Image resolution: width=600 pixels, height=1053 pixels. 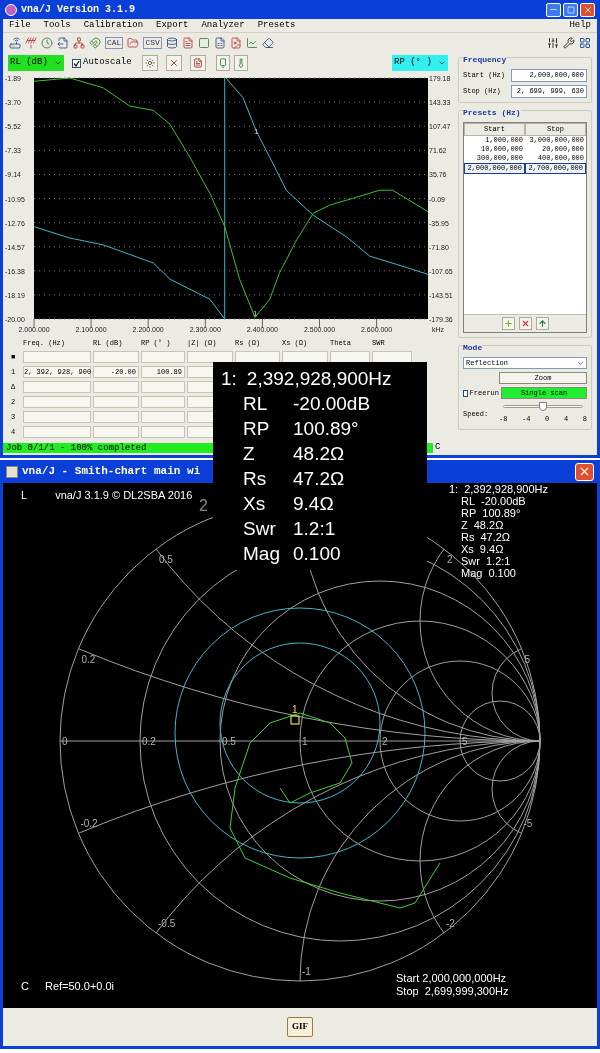 I want to click on readout-label: Z, so click(x=464, y=525).